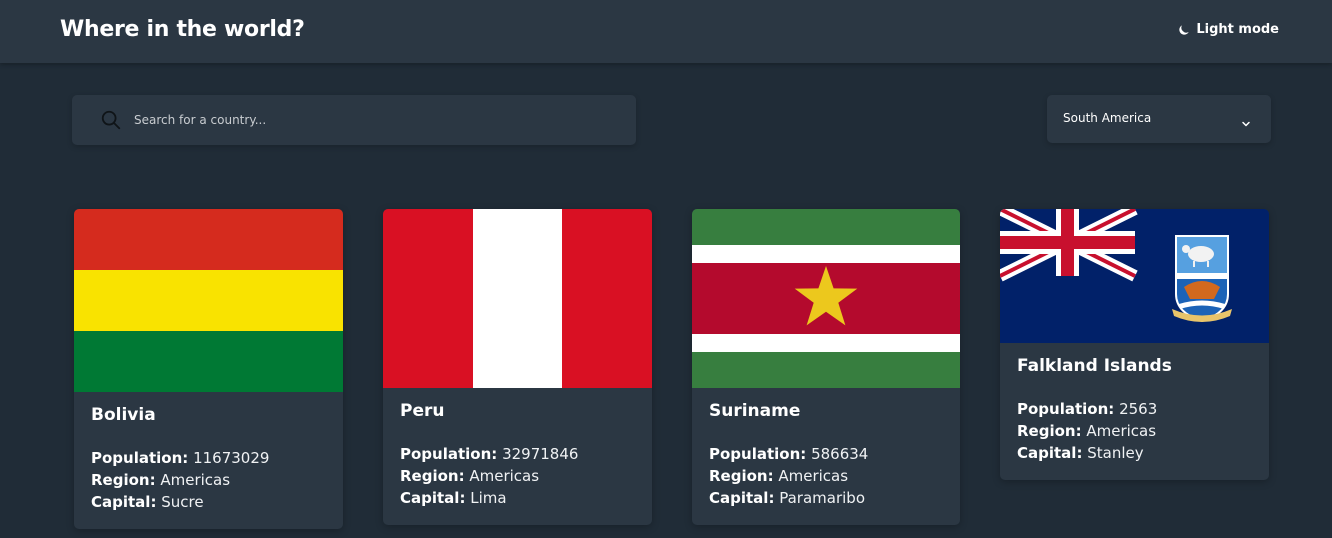  Describe the element at coordinates (1134, 276) in the screenshot. I see `falkland-islands-flag-image` at that location.